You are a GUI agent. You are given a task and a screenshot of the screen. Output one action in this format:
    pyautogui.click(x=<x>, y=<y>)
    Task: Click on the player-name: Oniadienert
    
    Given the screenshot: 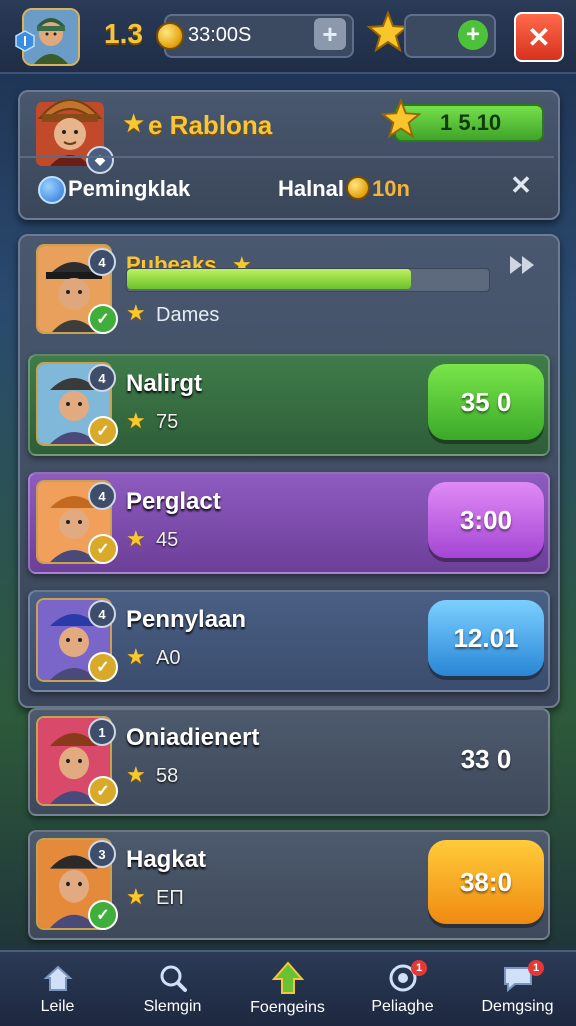 What is the action you would take?
    pyautogui.click(x=193, y=737)
    